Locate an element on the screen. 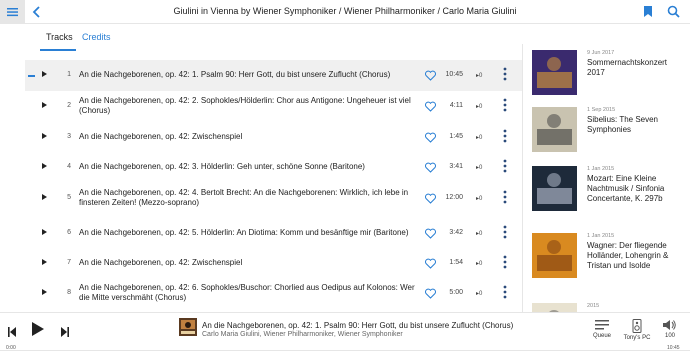 The height and width of the screenshot is (351, 690). tab-tracks: Tracks is located at coordinates (59, 37).